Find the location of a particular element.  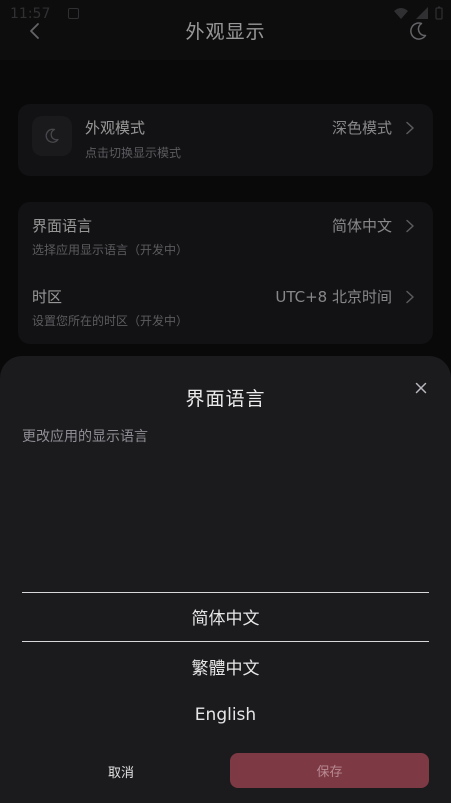

picker-option-simplified-chinese: 简体中文 is located at coordinates (225, 616).